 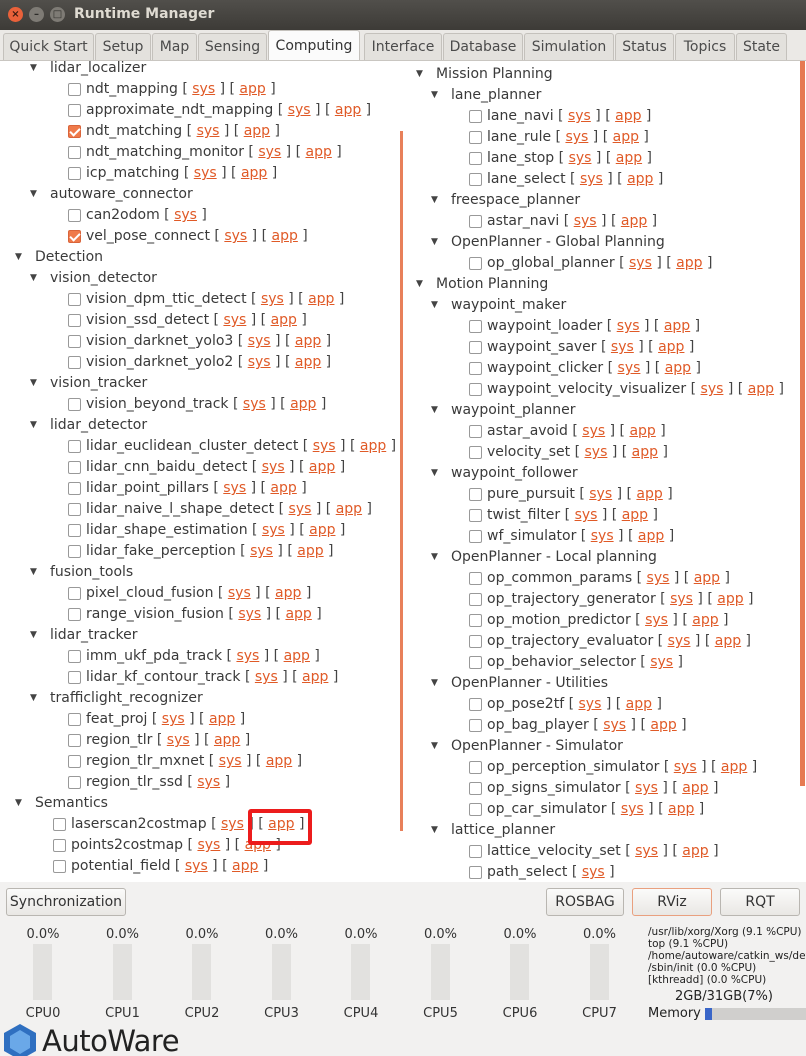 I want to click on tree-group: OpenPlanner - Simulator, so click(x=537, y=746).